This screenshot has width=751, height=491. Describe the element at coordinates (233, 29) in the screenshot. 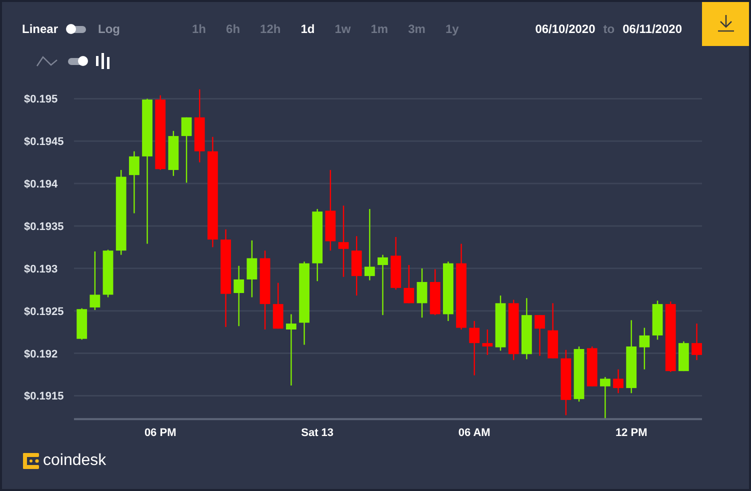

I see `interval-tab: 6h` at that location.